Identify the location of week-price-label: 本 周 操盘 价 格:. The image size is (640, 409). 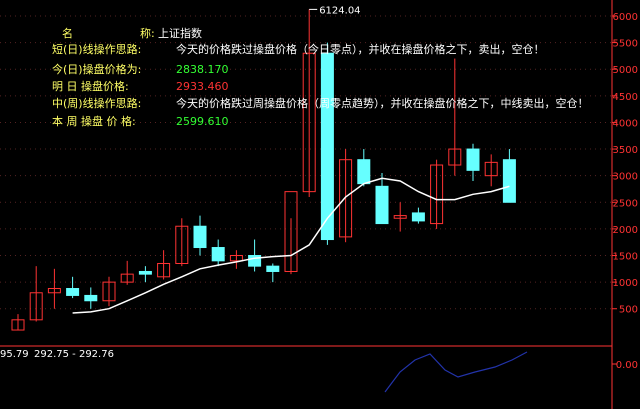
(94, 121).